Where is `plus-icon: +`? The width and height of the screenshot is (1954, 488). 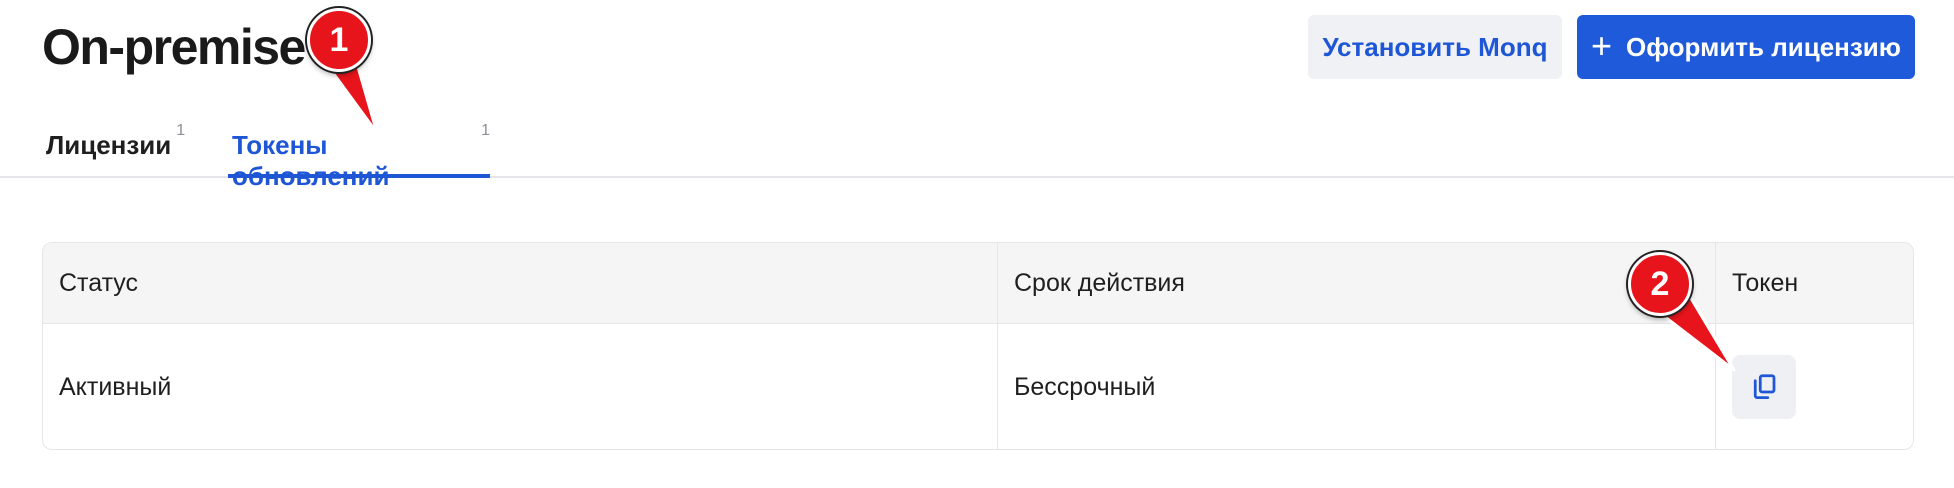
plus-icon: + is located at coordinates (1602, 45).